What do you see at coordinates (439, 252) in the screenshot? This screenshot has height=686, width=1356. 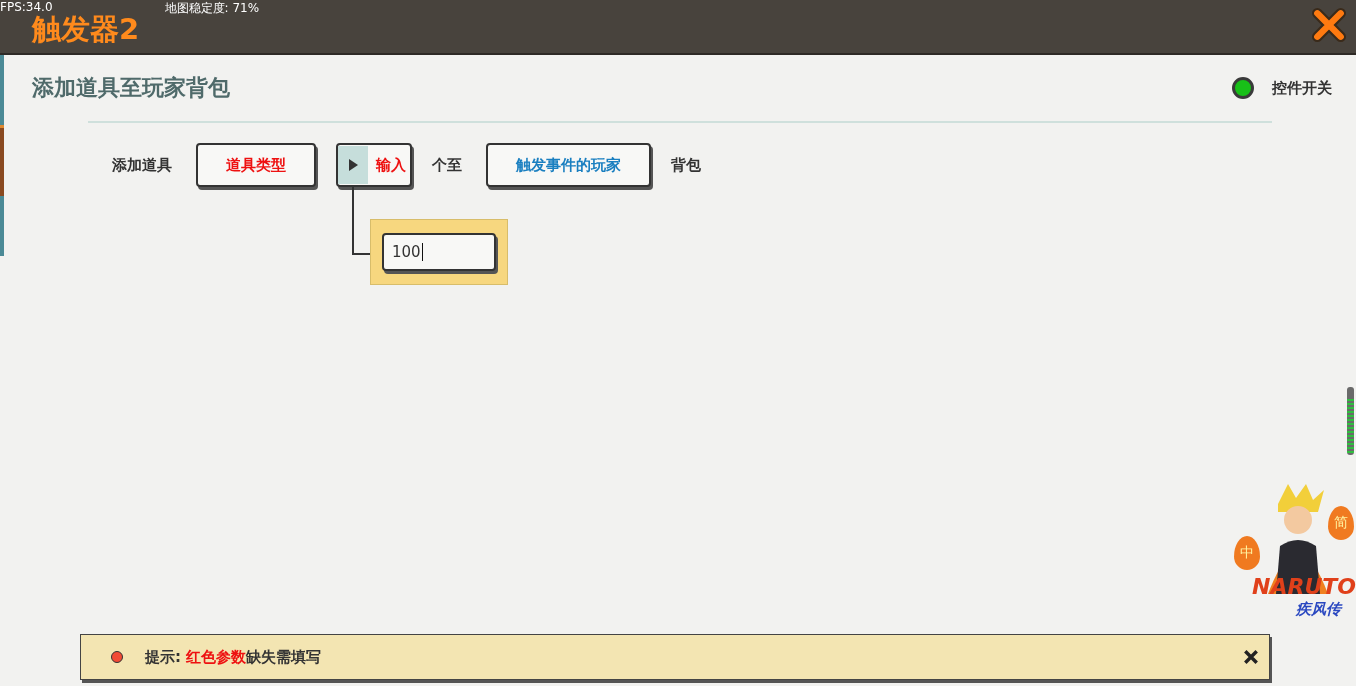 I see `number-input-field: 100` at bounding box center [439, 252].